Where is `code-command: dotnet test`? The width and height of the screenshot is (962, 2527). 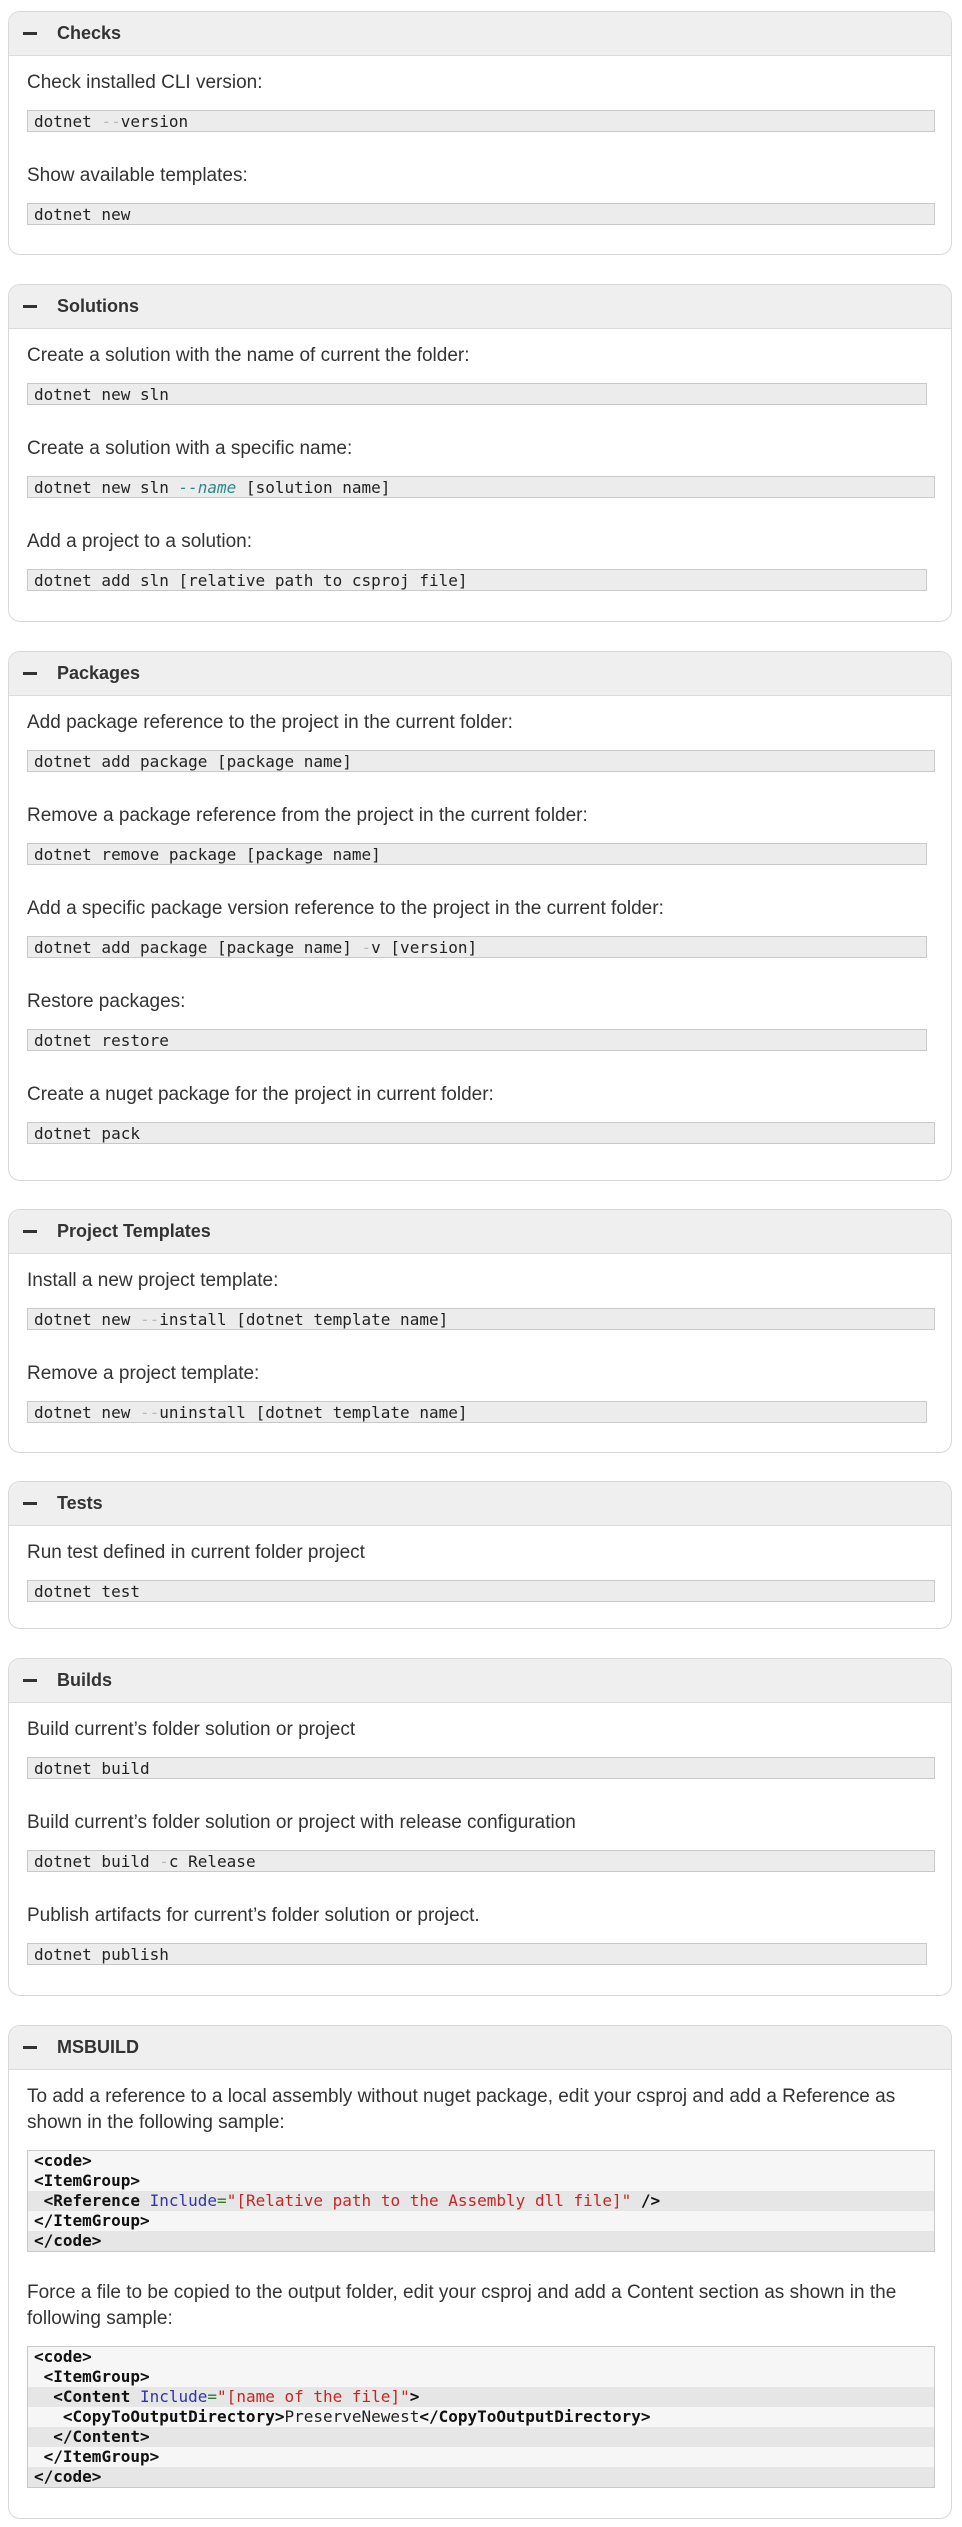 code-command: dotnet test is located at coordinates (481, 1591).